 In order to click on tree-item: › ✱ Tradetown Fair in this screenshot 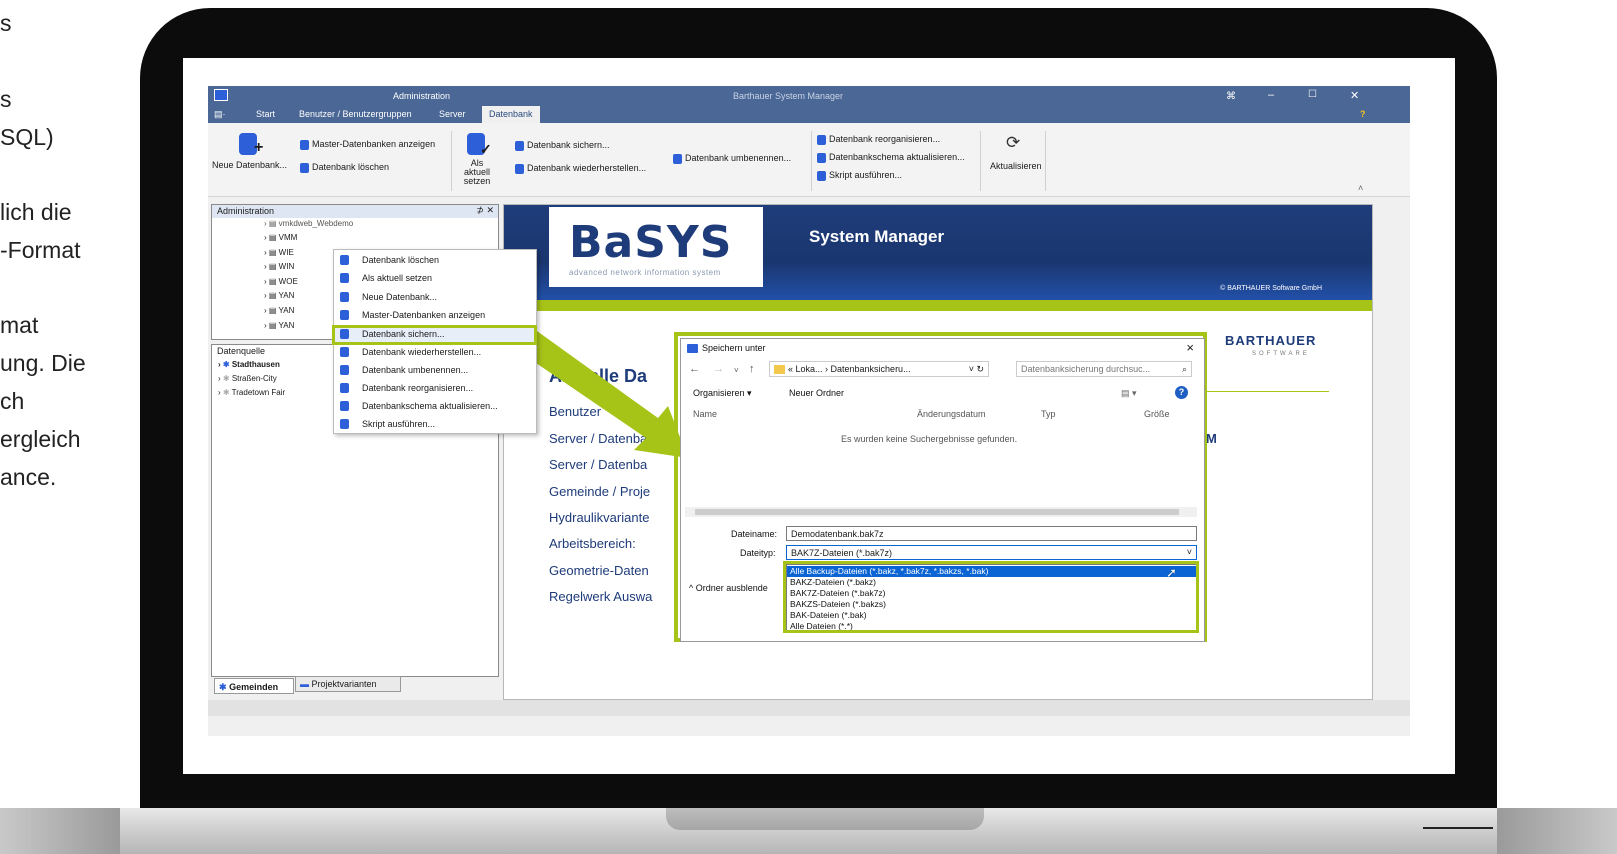, I will do `click(251, 392)`.